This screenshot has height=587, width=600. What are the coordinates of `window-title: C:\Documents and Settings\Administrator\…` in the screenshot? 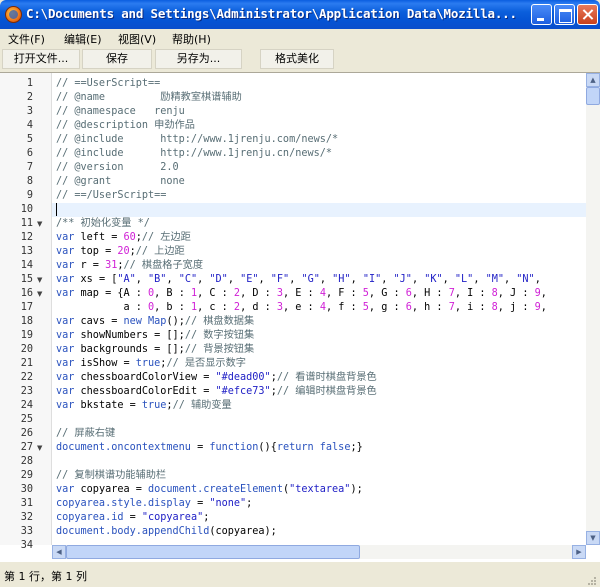 It's located at (271, 13).